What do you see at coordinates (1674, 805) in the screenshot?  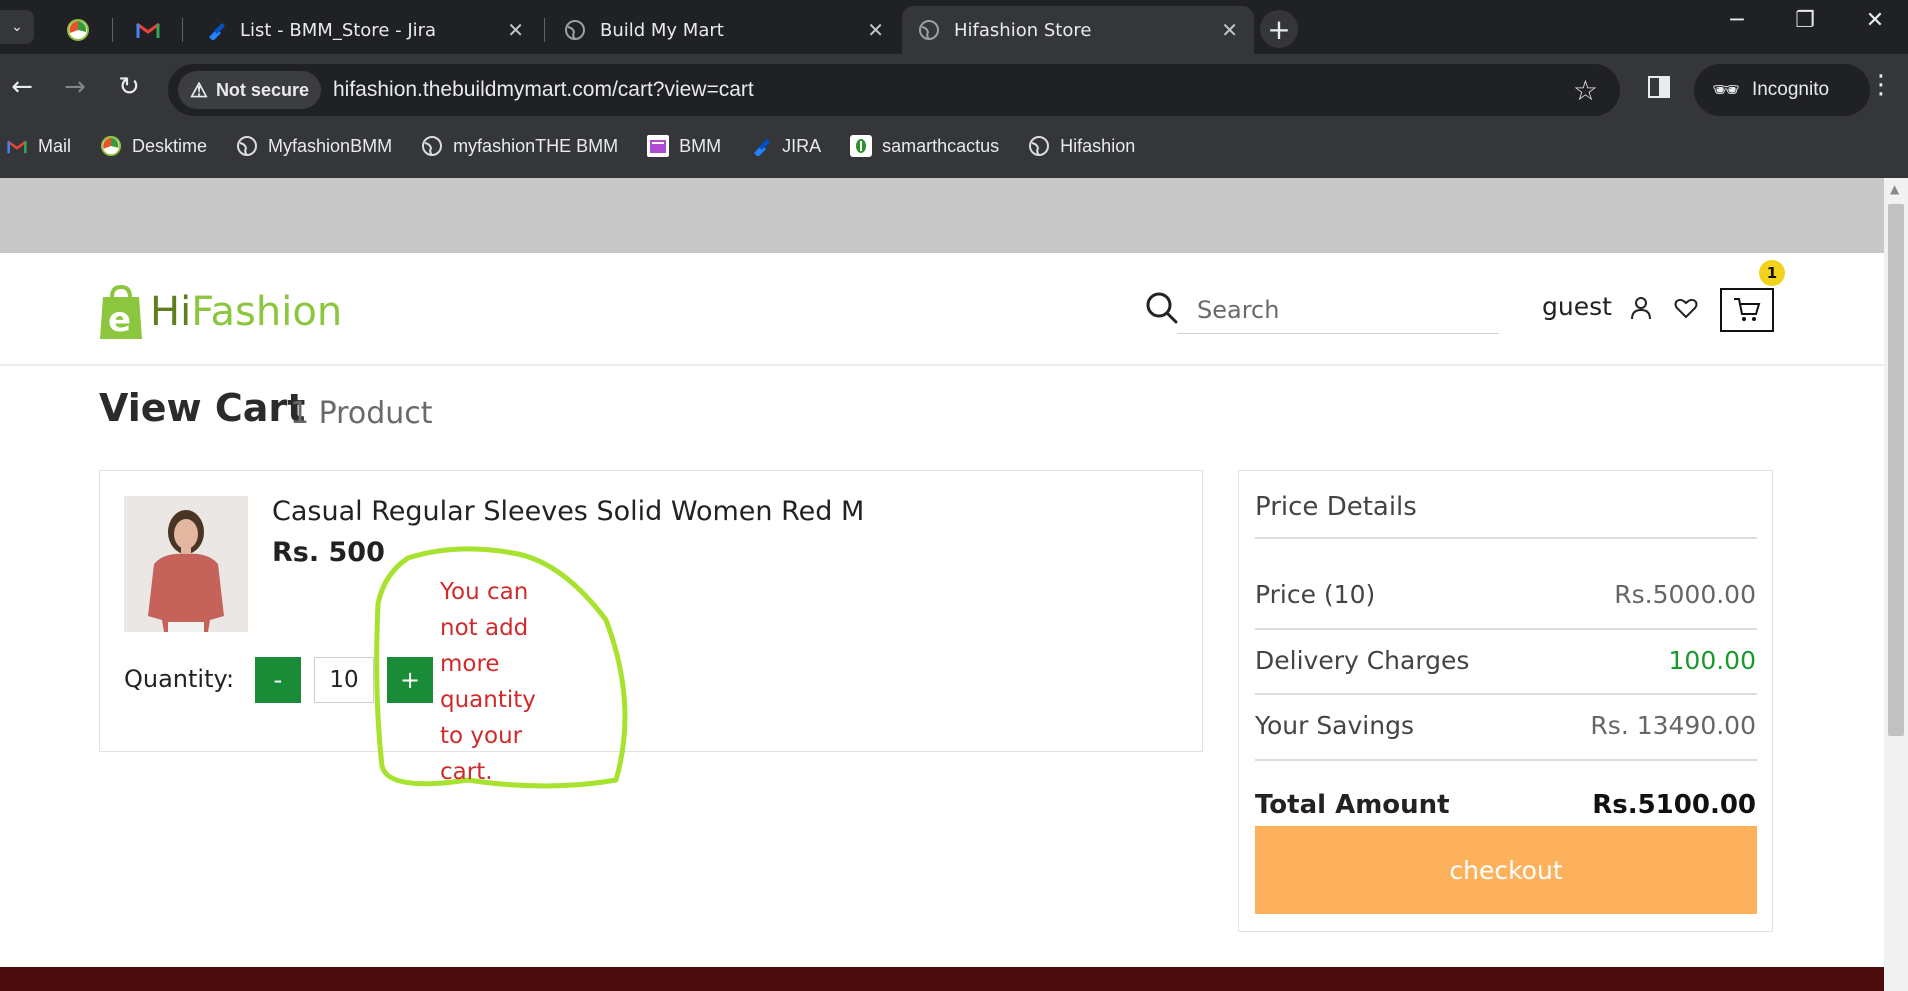 I see `total-amount-value: Rs.5100.00` at bounding box center [1674, 805].